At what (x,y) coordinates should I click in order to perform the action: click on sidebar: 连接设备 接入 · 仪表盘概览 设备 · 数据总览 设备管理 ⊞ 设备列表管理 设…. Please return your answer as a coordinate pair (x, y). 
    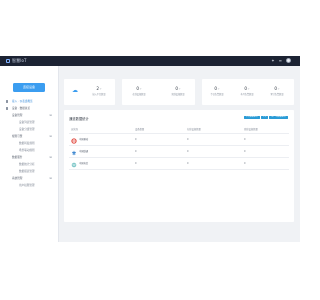
    Looking at the image, I should click on (29, 154).